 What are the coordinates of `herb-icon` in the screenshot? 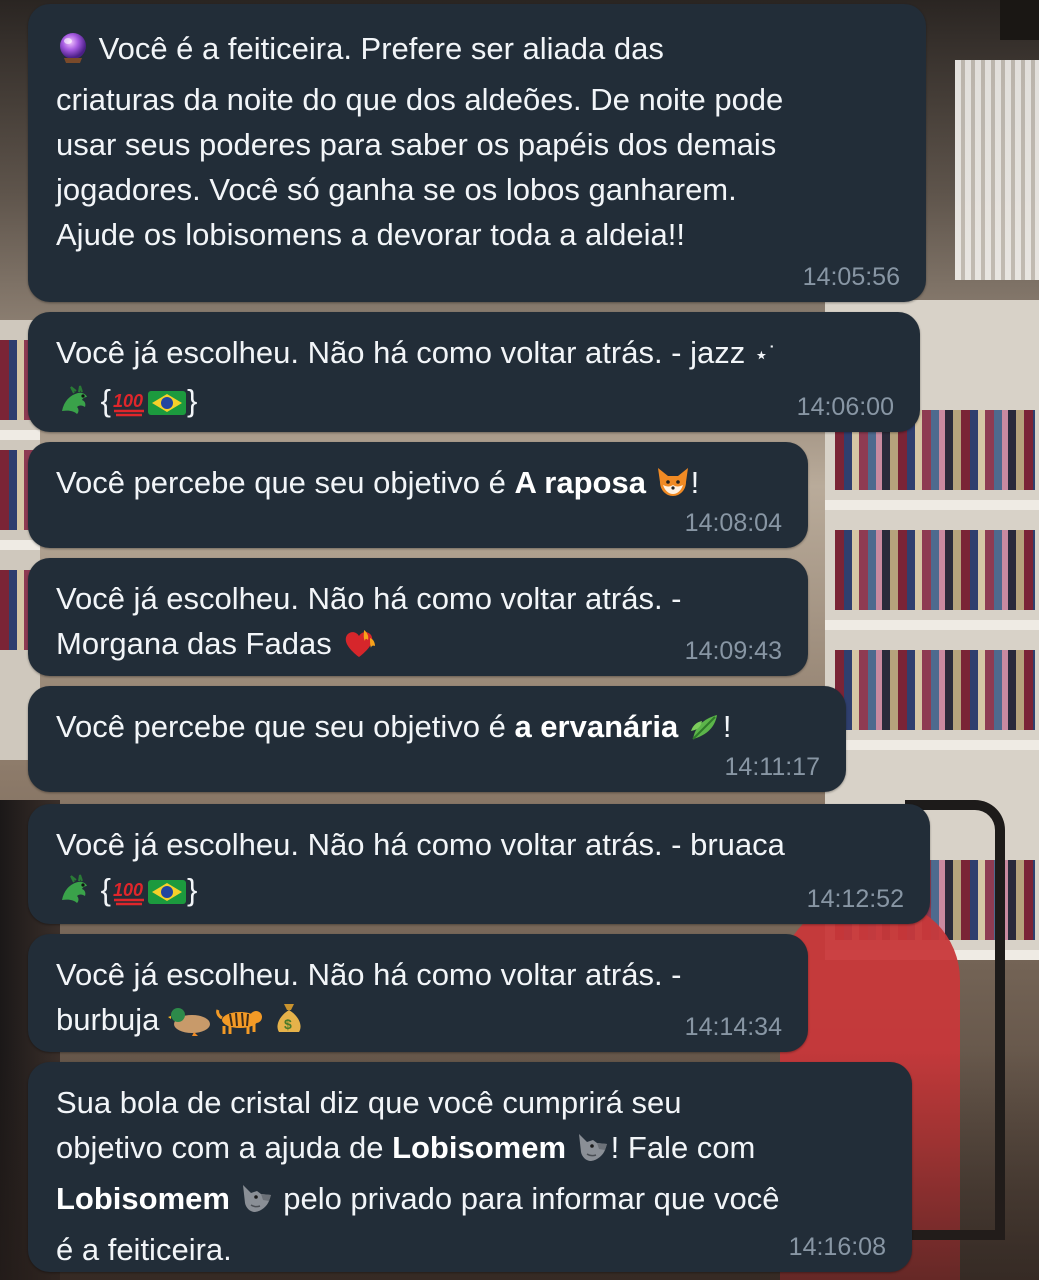 It's located at (705, 732).